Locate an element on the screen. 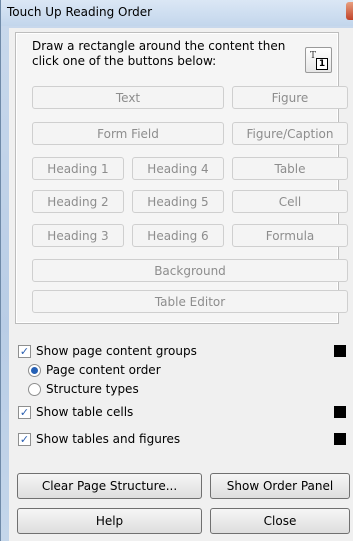 The image size is (353, 541). window-close-icon is located at coordinates (349, 11).